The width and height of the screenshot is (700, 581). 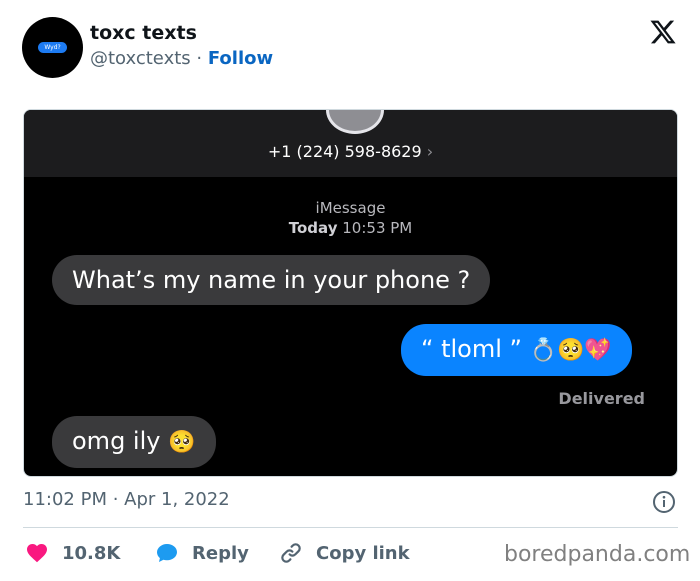 I want to click on message-text: What’s my name in your phone ?, so click(x=271, y=280).